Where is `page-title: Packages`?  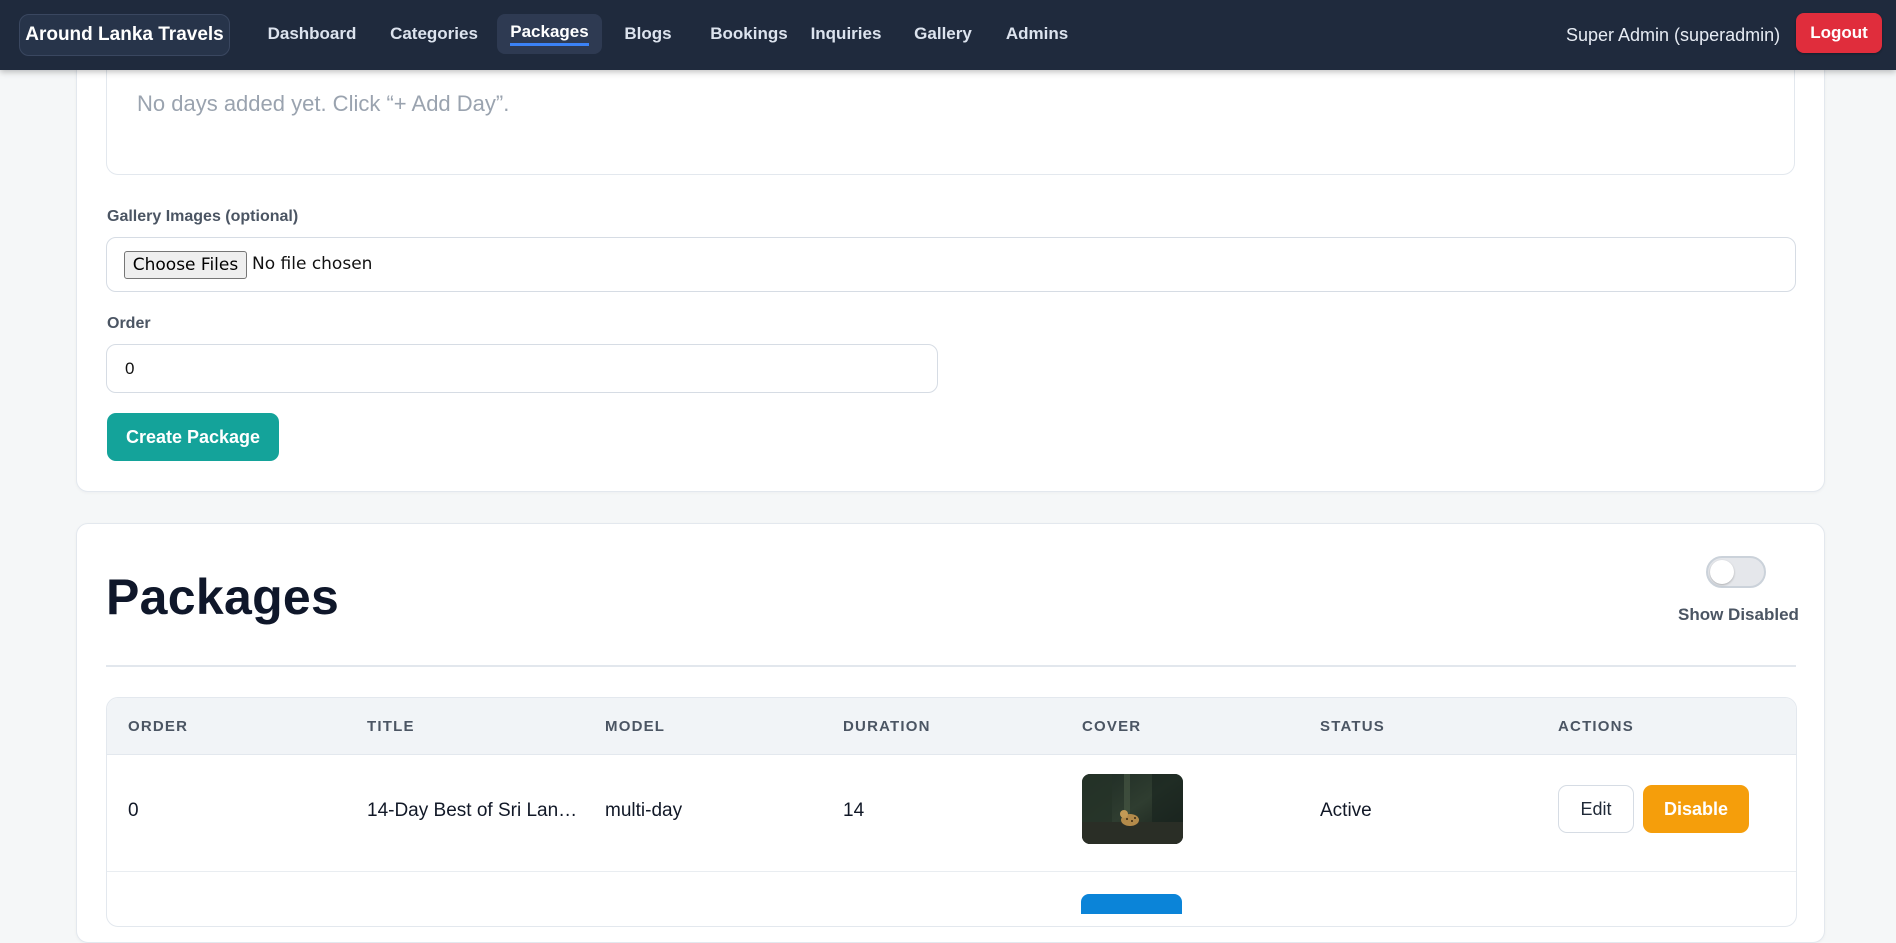 page-title: Packages is located at coordinates (223, 597).